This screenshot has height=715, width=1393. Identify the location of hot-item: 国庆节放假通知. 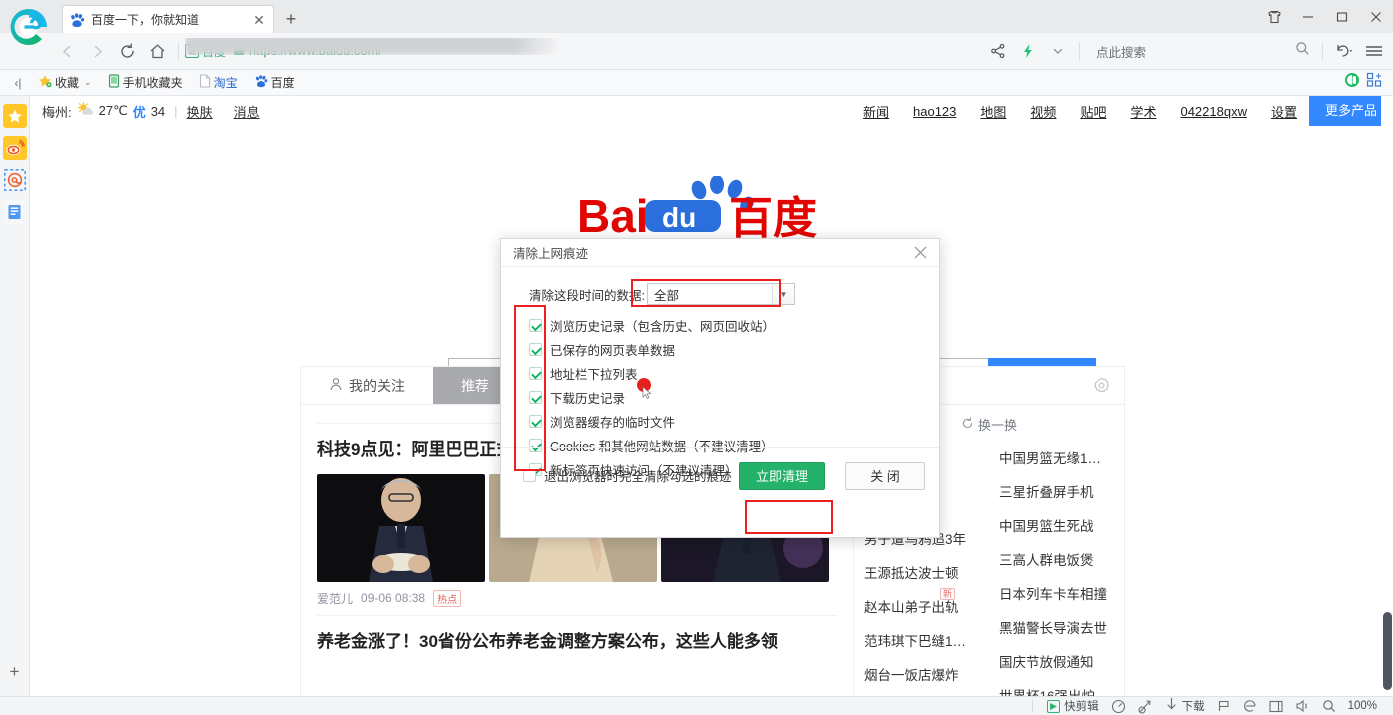
(1056, 661).